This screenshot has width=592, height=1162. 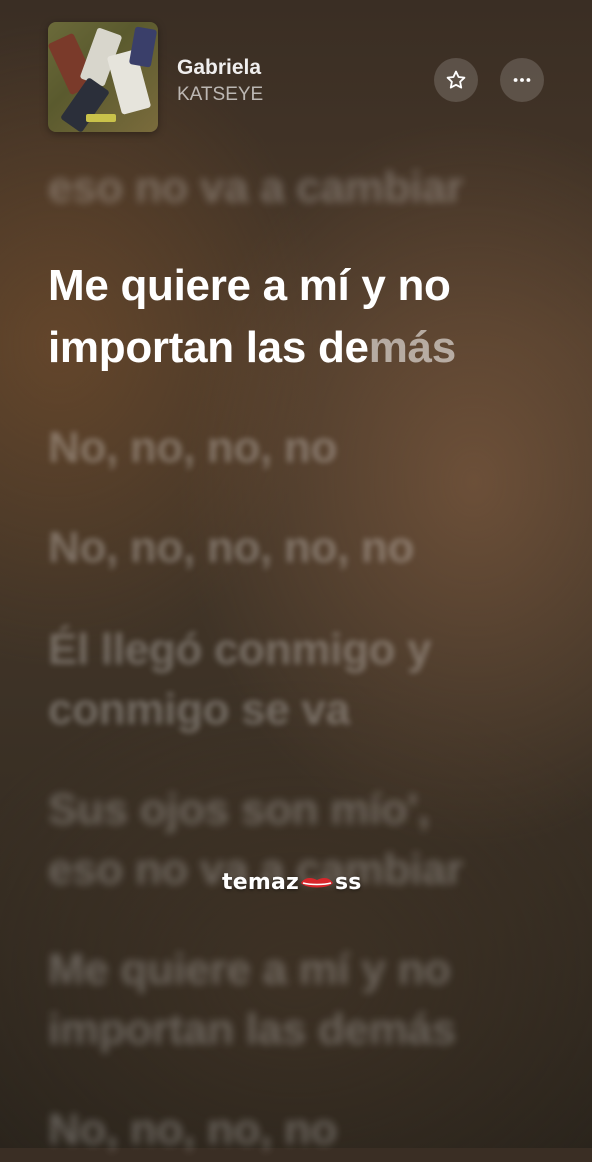 I want to click on song-info: Gabriela KATSEYE, so click(x=220, y=81).